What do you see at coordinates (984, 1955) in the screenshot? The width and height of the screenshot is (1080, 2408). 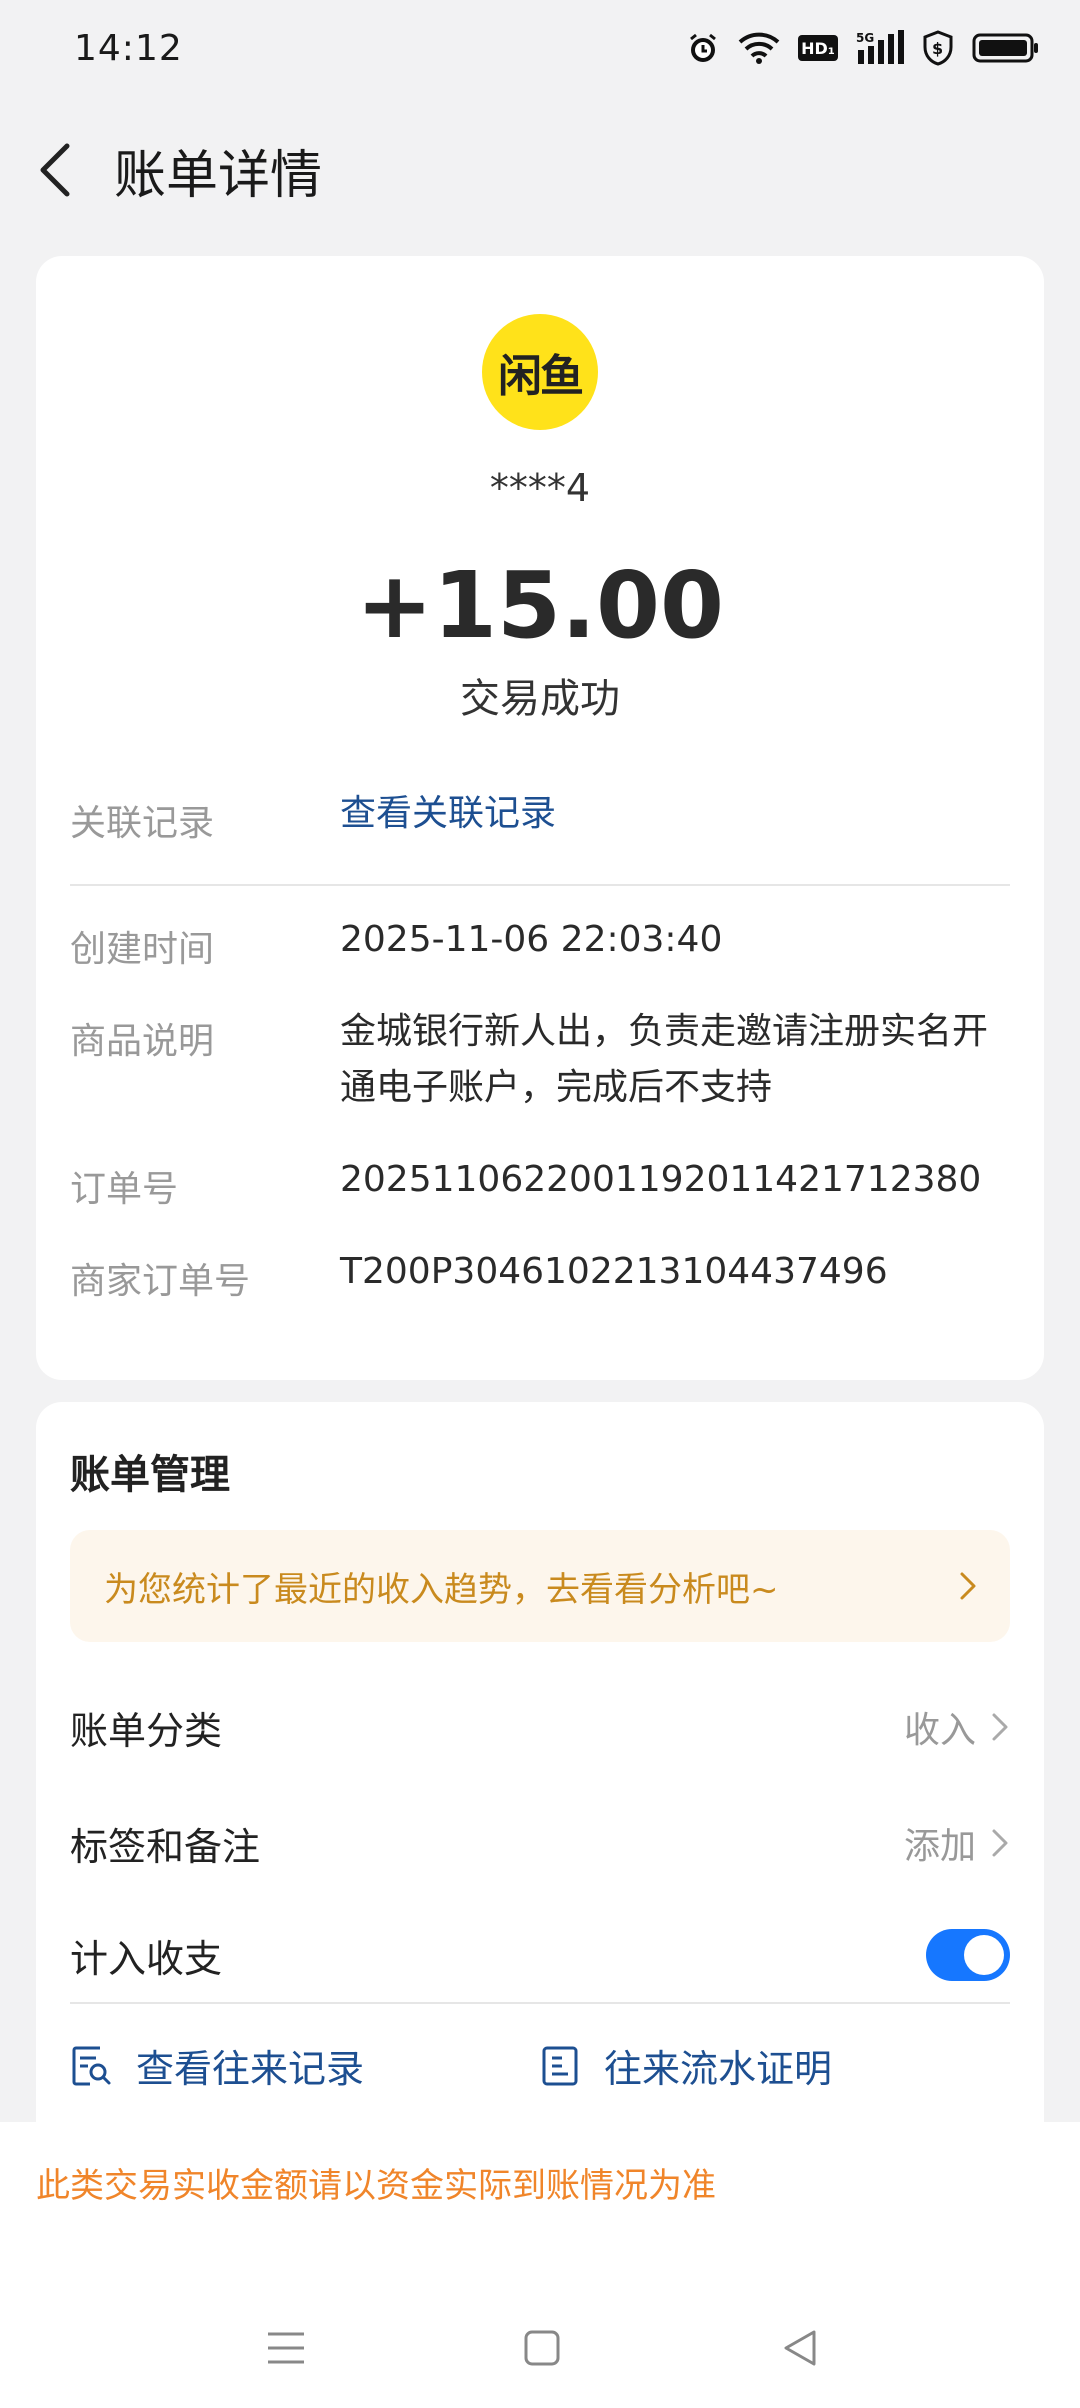 I see `toggle-knob` at bounding box center [984, 1955].